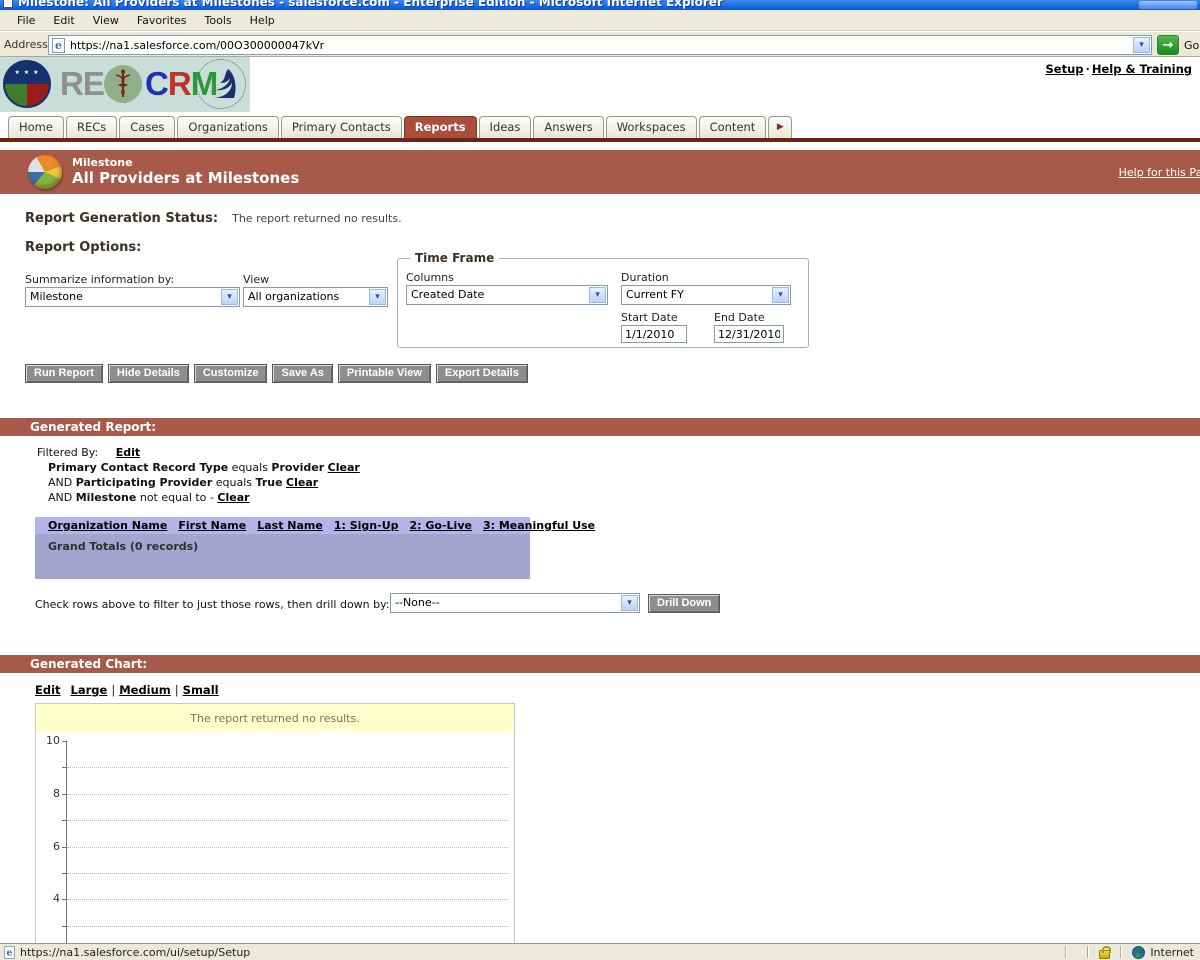 The image size is (1200, 960). Describe the element at coordinates (89, 690) in the screenshot. I see `chart-size-large: Large` at that location.